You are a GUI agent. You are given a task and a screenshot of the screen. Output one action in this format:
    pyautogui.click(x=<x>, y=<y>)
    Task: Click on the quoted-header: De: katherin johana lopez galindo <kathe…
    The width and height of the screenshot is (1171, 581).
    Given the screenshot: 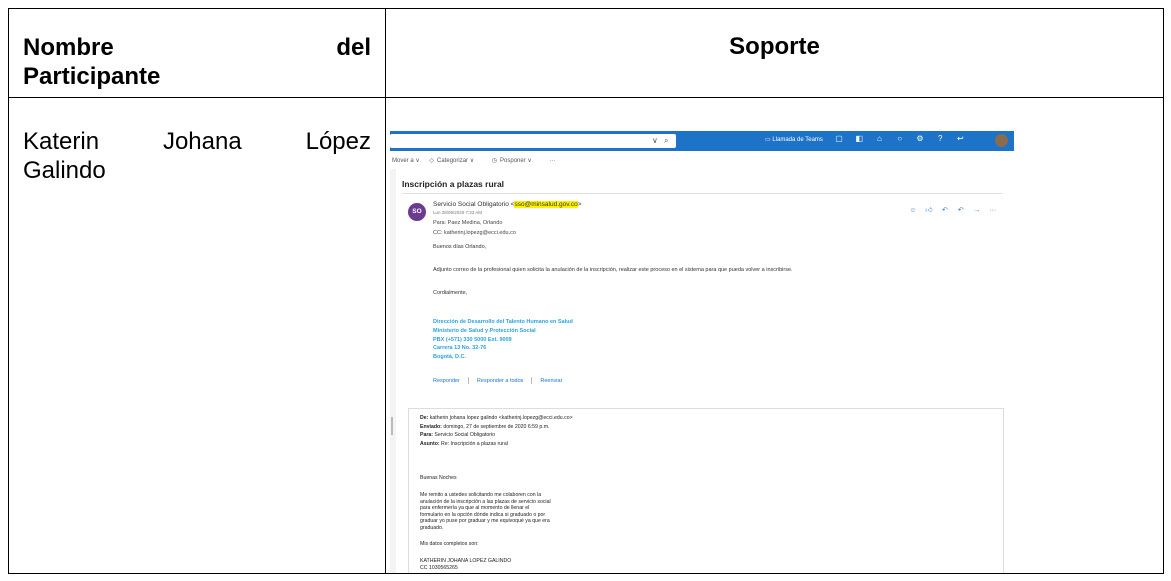 What is the action you would take?
    pyautogui.click(x=496, y=431)
    